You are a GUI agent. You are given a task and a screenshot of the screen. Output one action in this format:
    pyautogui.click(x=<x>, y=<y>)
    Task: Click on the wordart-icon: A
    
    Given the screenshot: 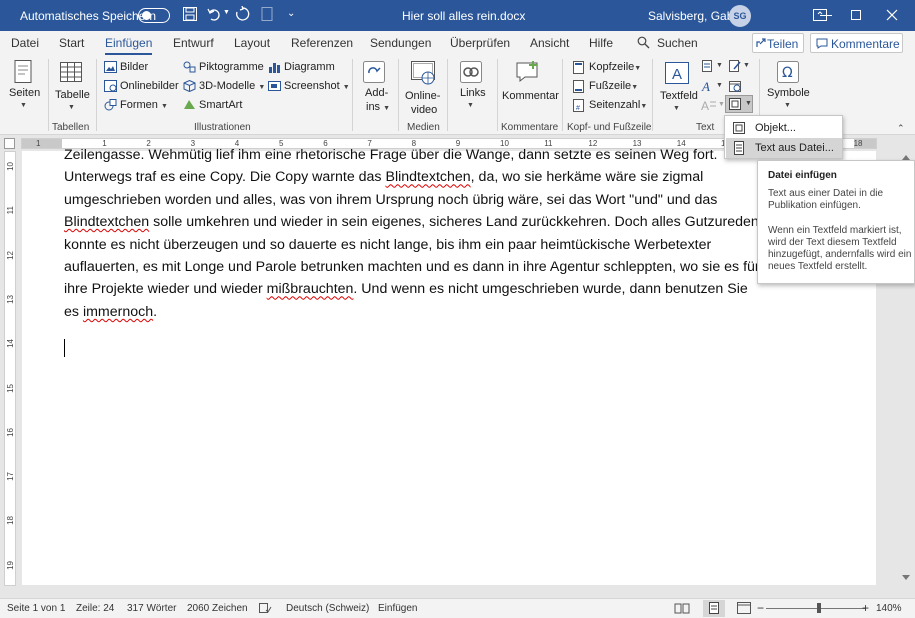 What is the action you would take?
    pyautogui.click(x=708, y=86)
    